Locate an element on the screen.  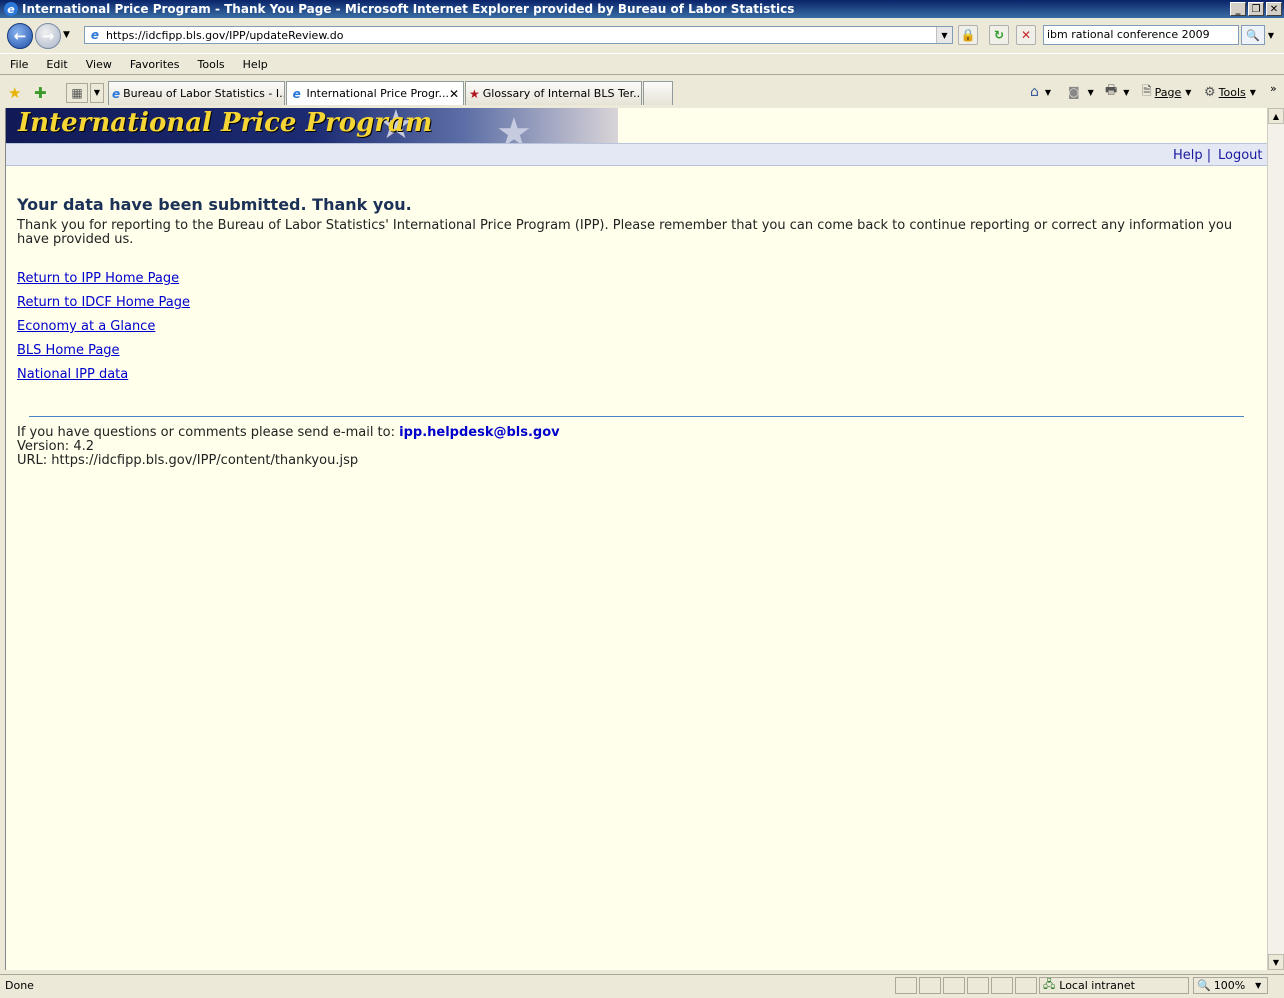
top-link-bar: Help | Logout is located at coordinates (637, 154).